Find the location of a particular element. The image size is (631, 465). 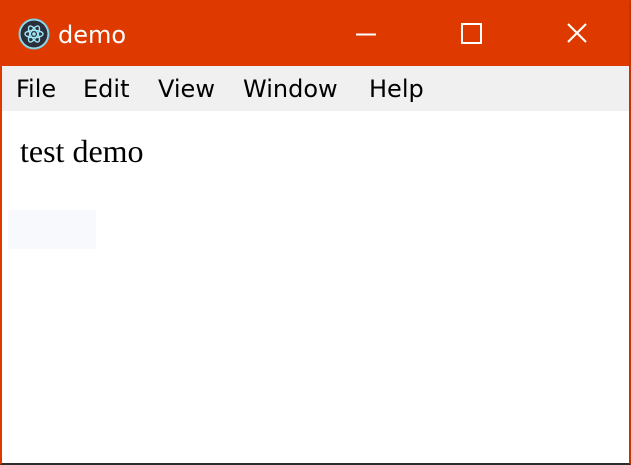

minimize-button is located at coordinates (365, 34).